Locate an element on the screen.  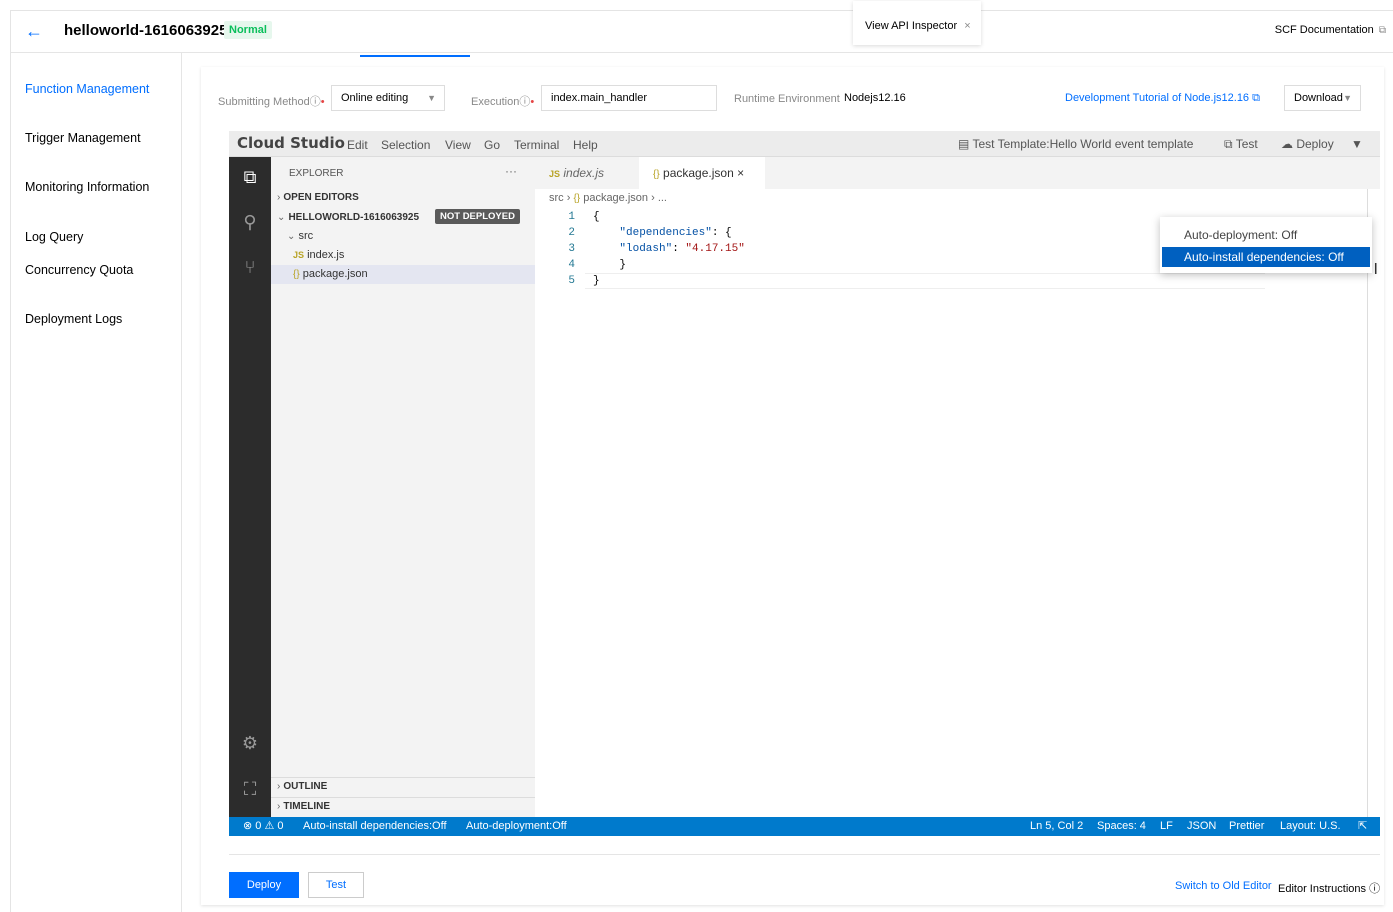
sidebar-item-trigger-management: Trigger Management is located at coordinates (100, 138).